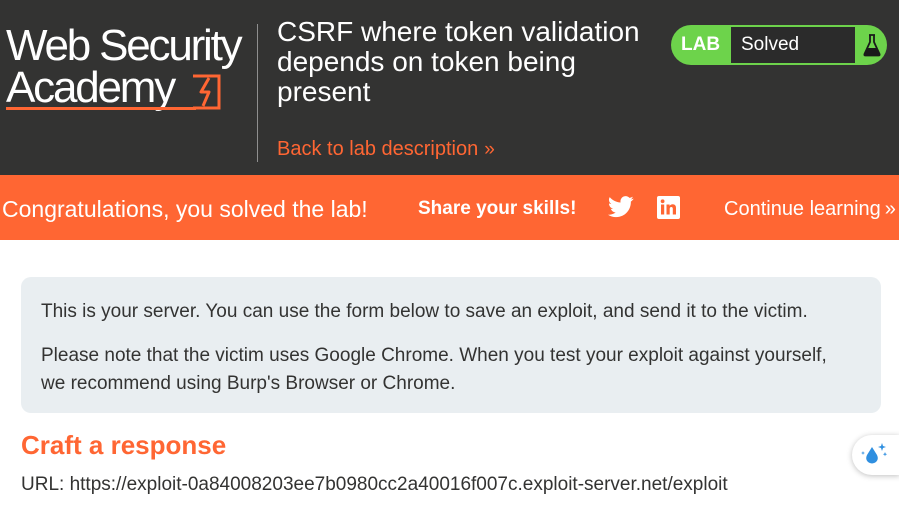  What do you see at coordinates (621, 207) in the screenshot?
I see `twitter-icon` at bounding box center [621, 207].